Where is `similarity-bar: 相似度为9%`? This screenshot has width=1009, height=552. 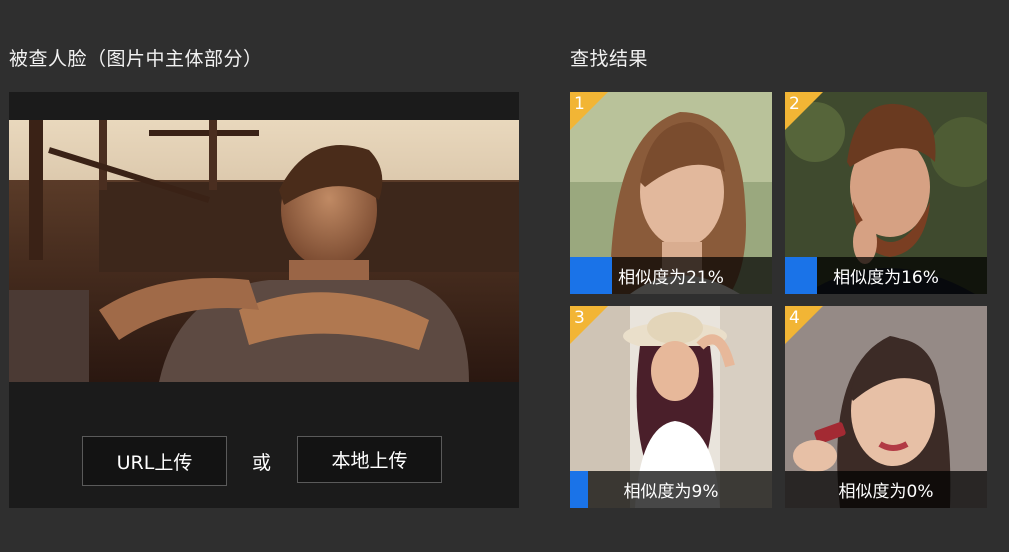 similarity-bar: 相似度为9% is located at coordinates (671, 489).